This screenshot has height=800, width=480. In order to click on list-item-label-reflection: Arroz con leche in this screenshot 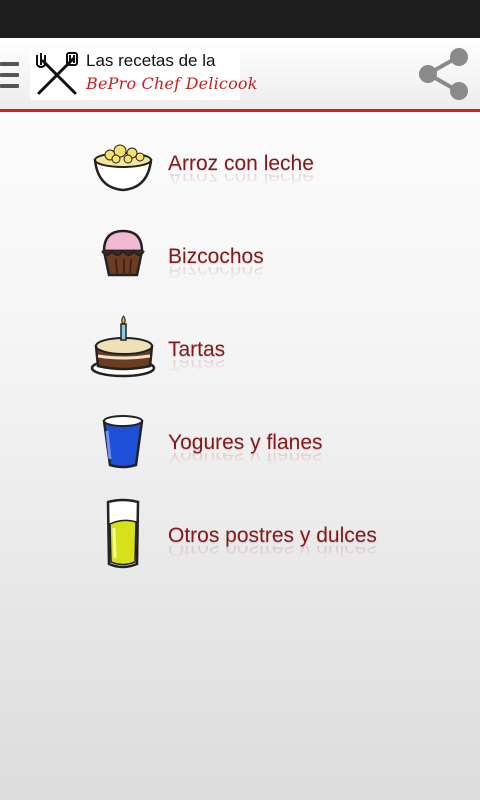, I will do `click(241, 181)`.